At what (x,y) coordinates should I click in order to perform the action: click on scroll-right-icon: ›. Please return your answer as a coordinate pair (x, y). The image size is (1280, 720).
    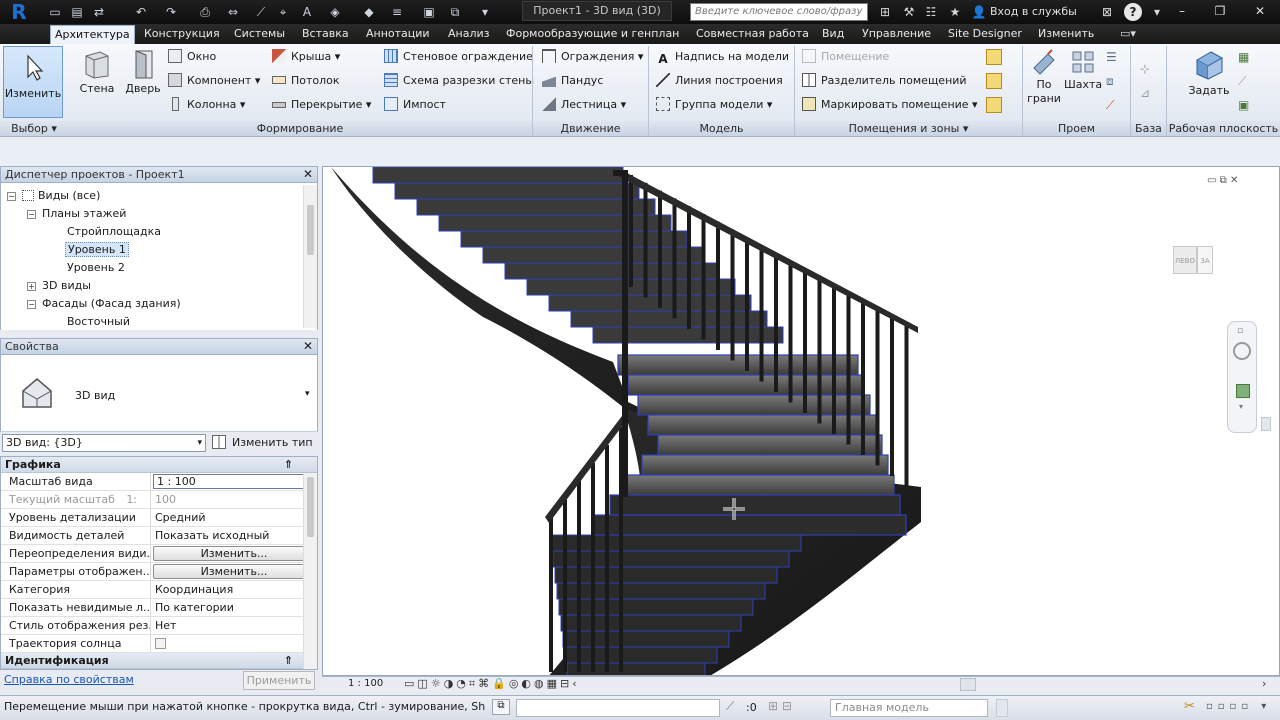
    Looking at the image, I should click on (1264, 683).